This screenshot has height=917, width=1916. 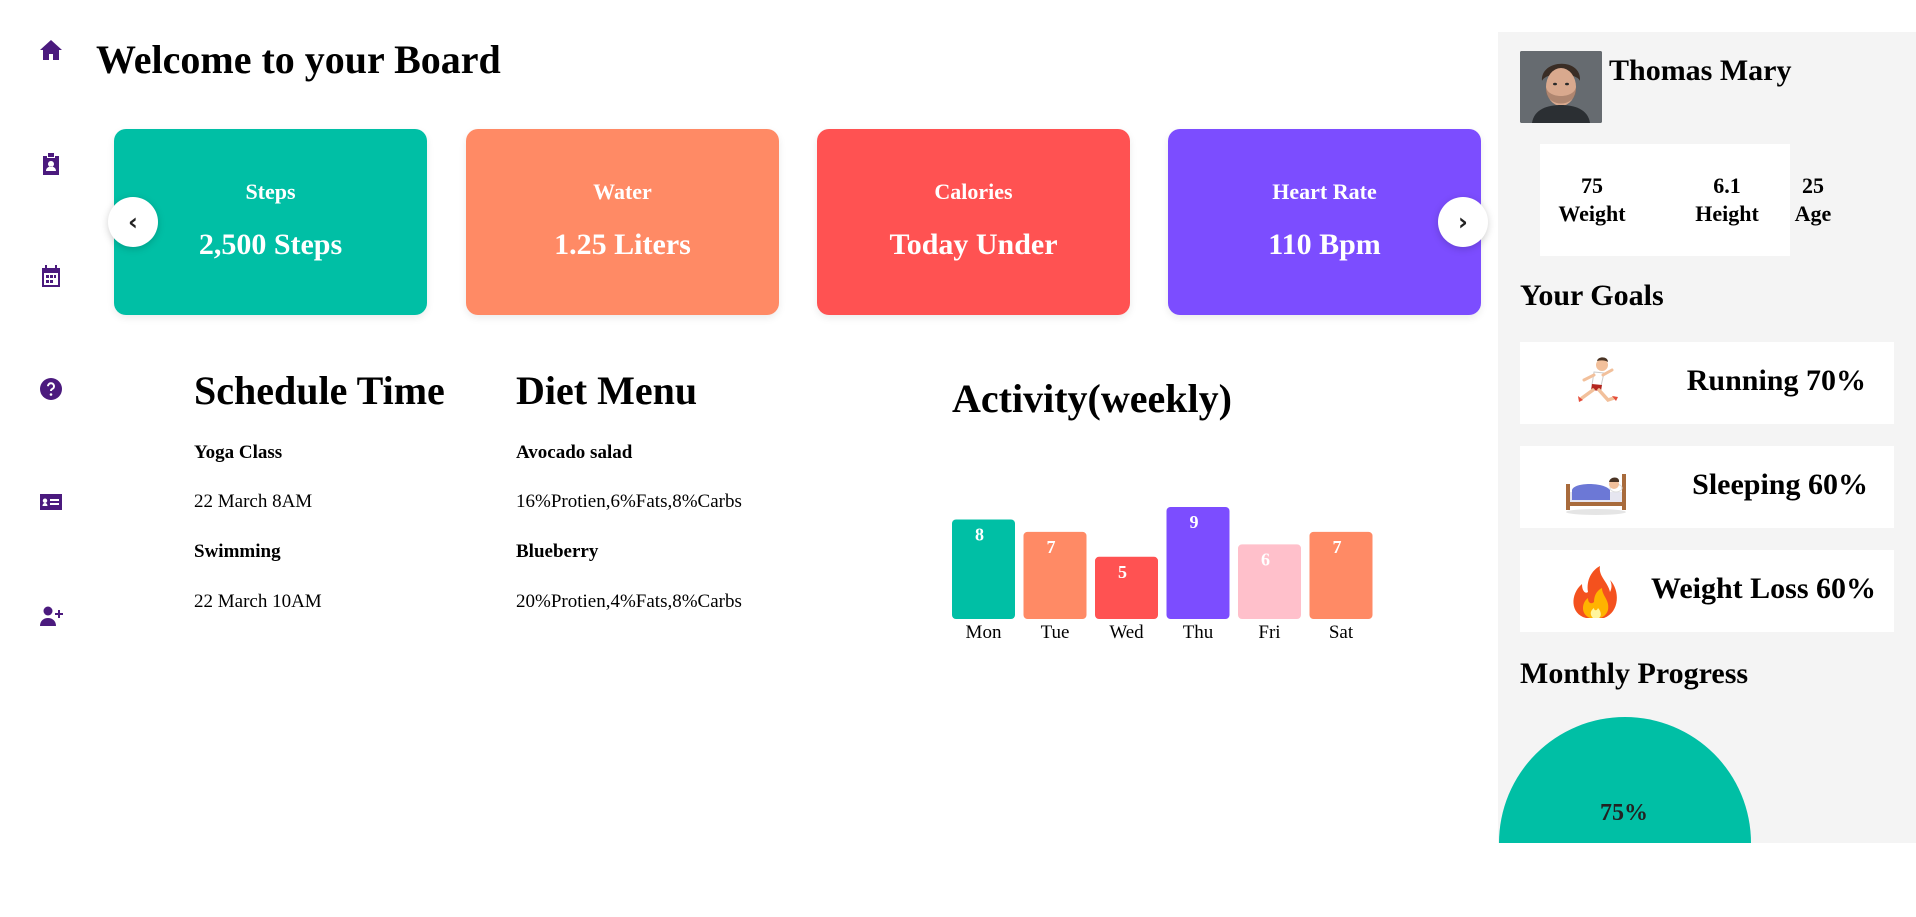 I want to click on steps-card: Steps 2,500 Steps, so click(x=270, y=222).